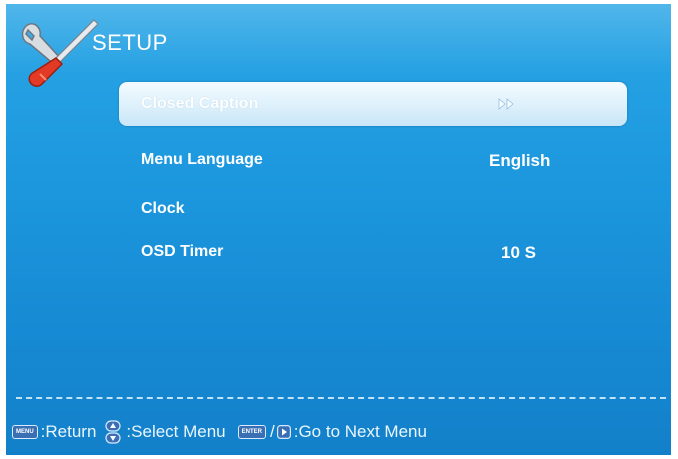 This screenshot has height=459, width=678. What do you see at coordinates (251, 432) in the screenshot?
I see `enter-key-icon: ENTER` at bounding box center [251, 432].